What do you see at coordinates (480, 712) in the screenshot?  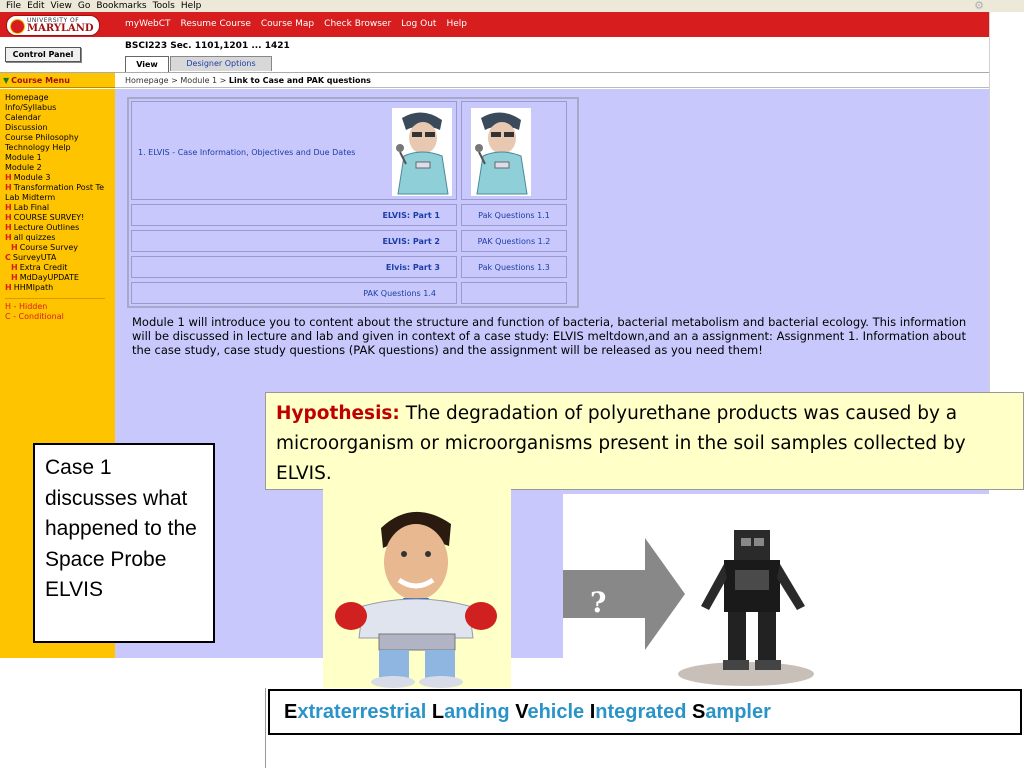 I see `acronym-rest: anding` at bounding box center [480, 712].